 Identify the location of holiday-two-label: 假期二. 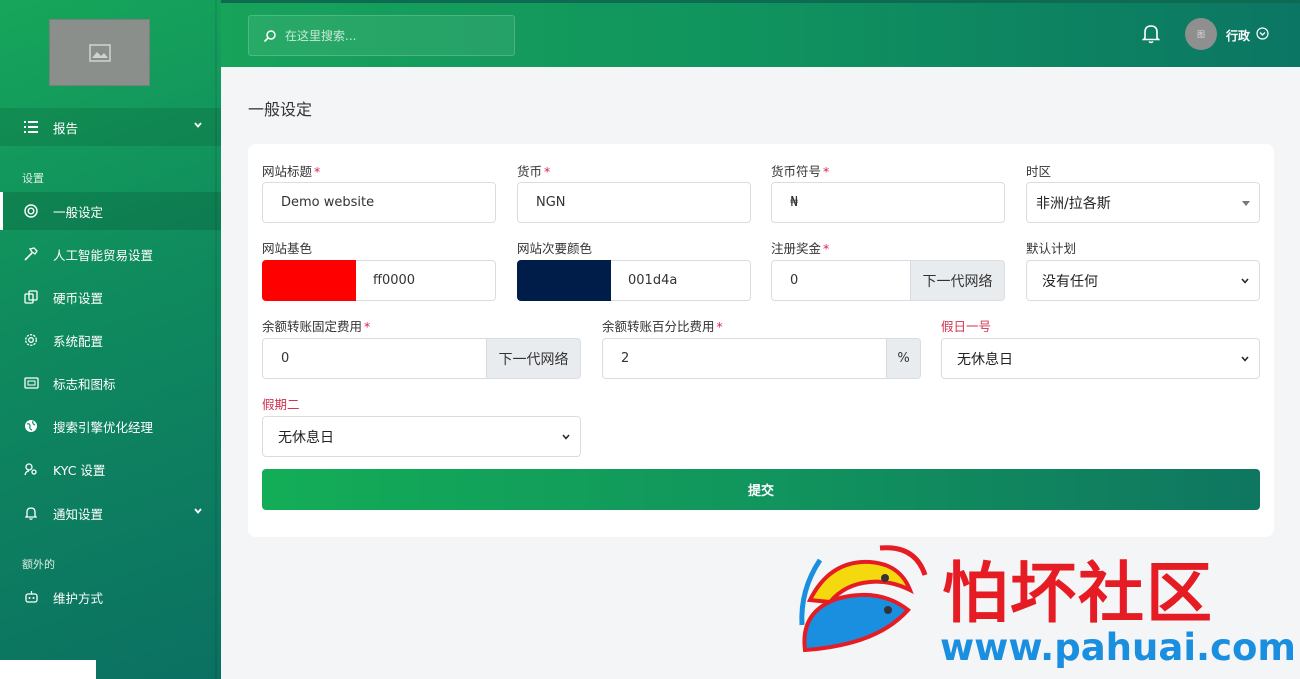
(281, 404).